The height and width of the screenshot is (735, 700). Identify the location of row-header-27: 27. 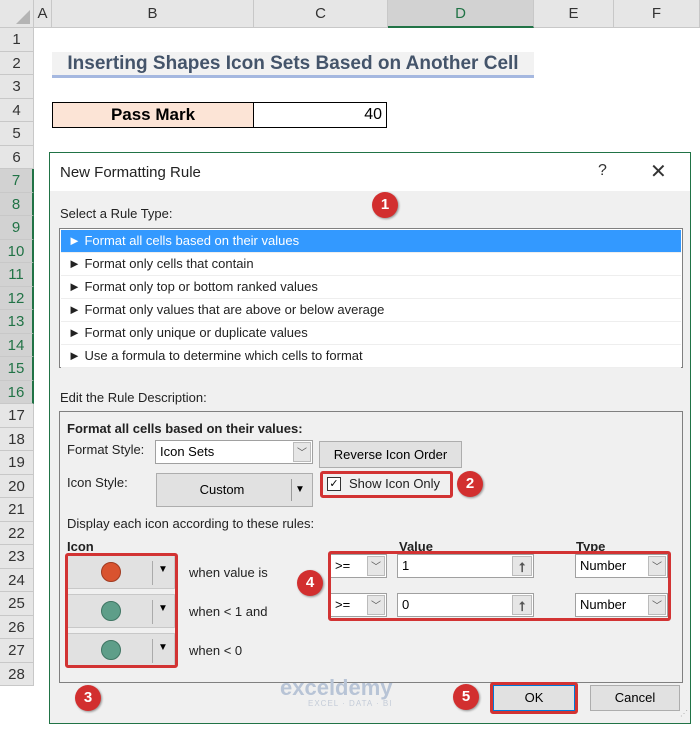
(17, 651).